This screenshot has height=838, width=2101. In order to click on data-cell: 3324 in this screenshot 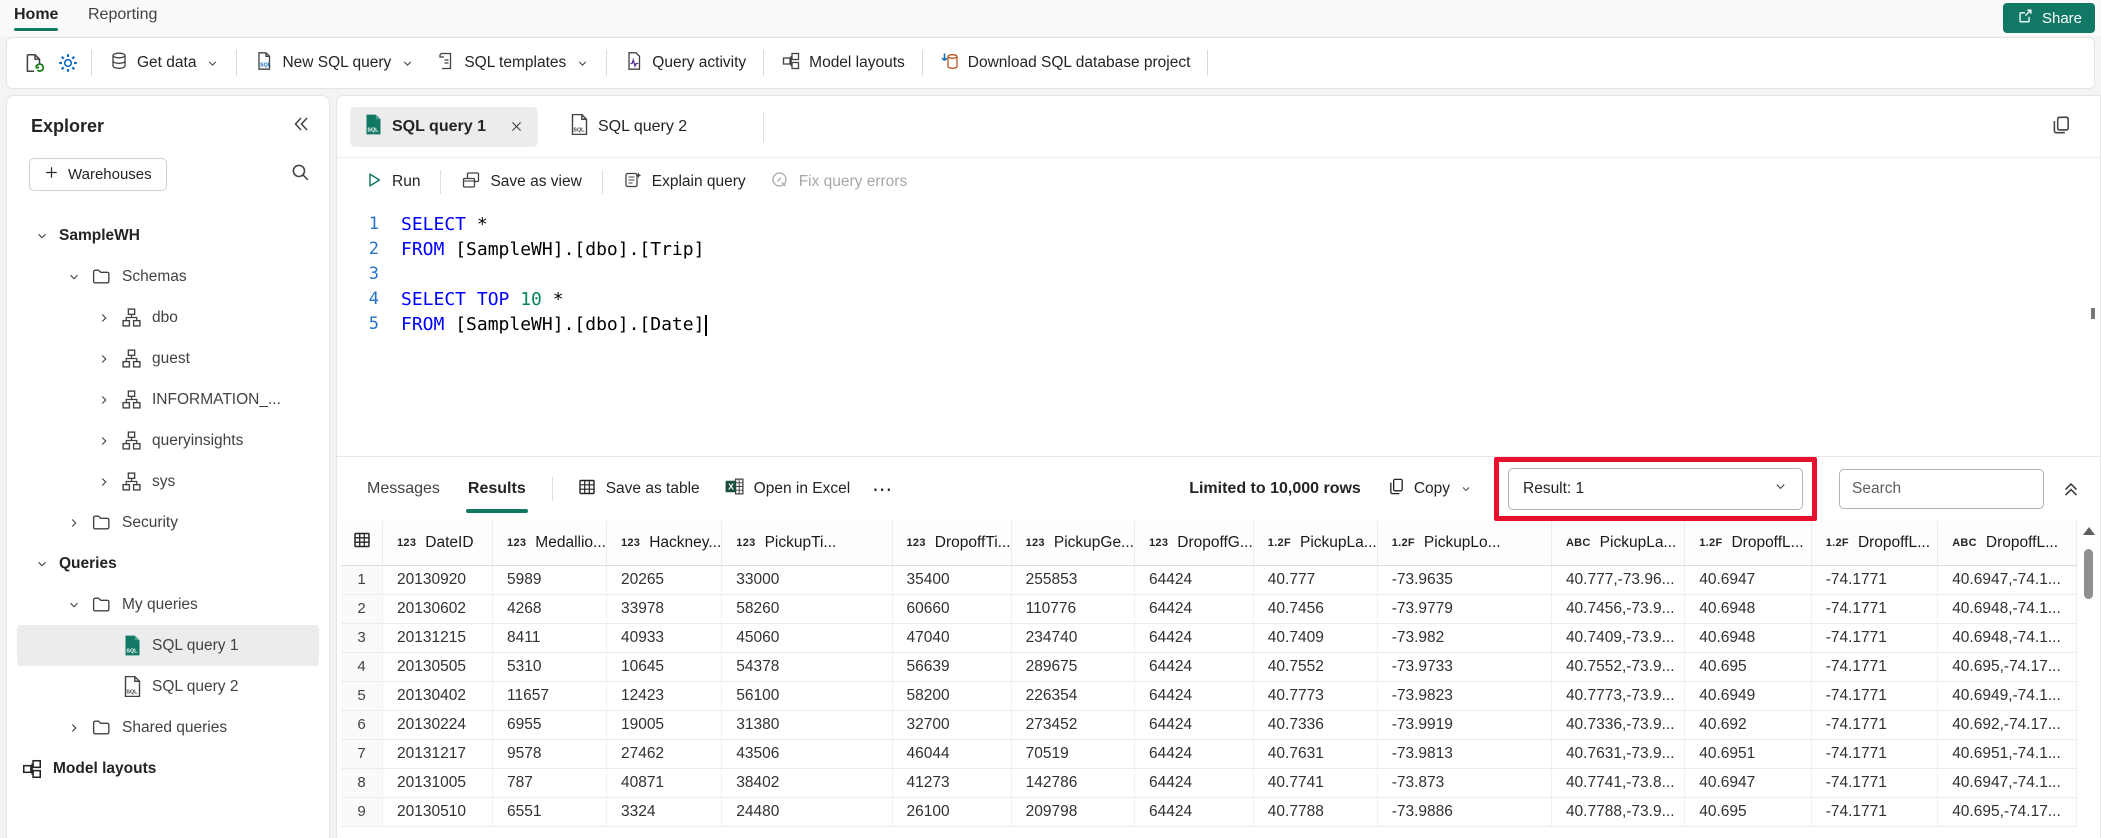, I will do `click(664, 812)`.